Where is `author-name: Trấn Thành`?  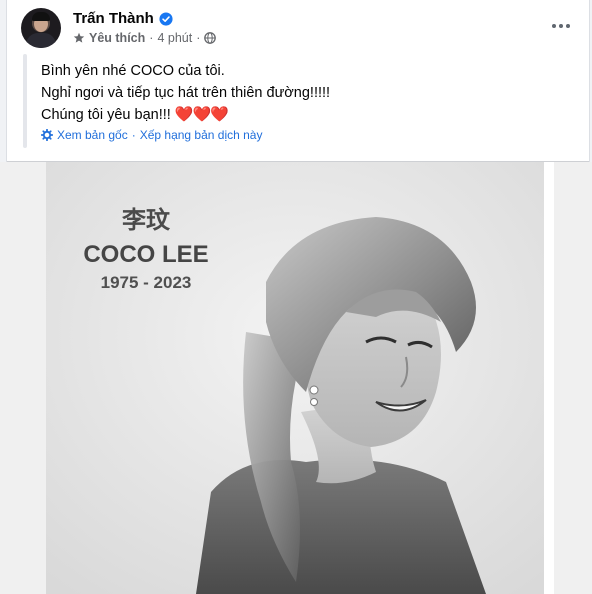
author-name: Trấn Thành is located at coordinates (113, 18).